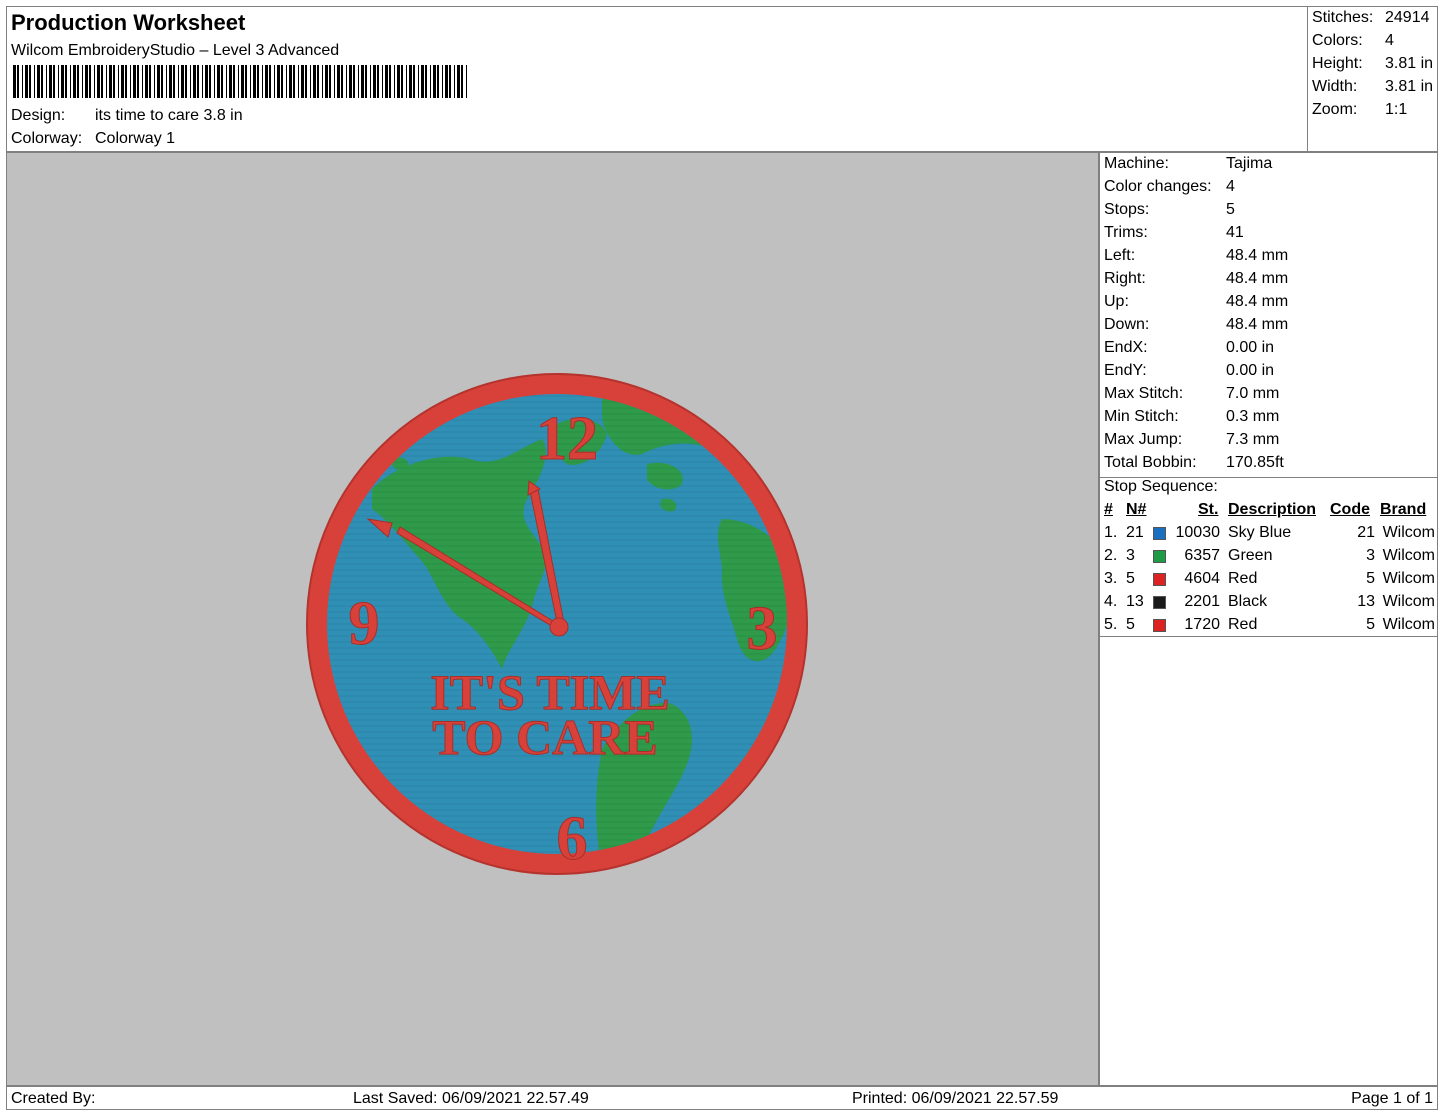 Image resolution: width=1445 pixels, height=1117 pixels. What do you see at coordinates (1143, 439) in the screenshot?
I see `info-label: Max Jump:` at bounding box center [1143, 439].